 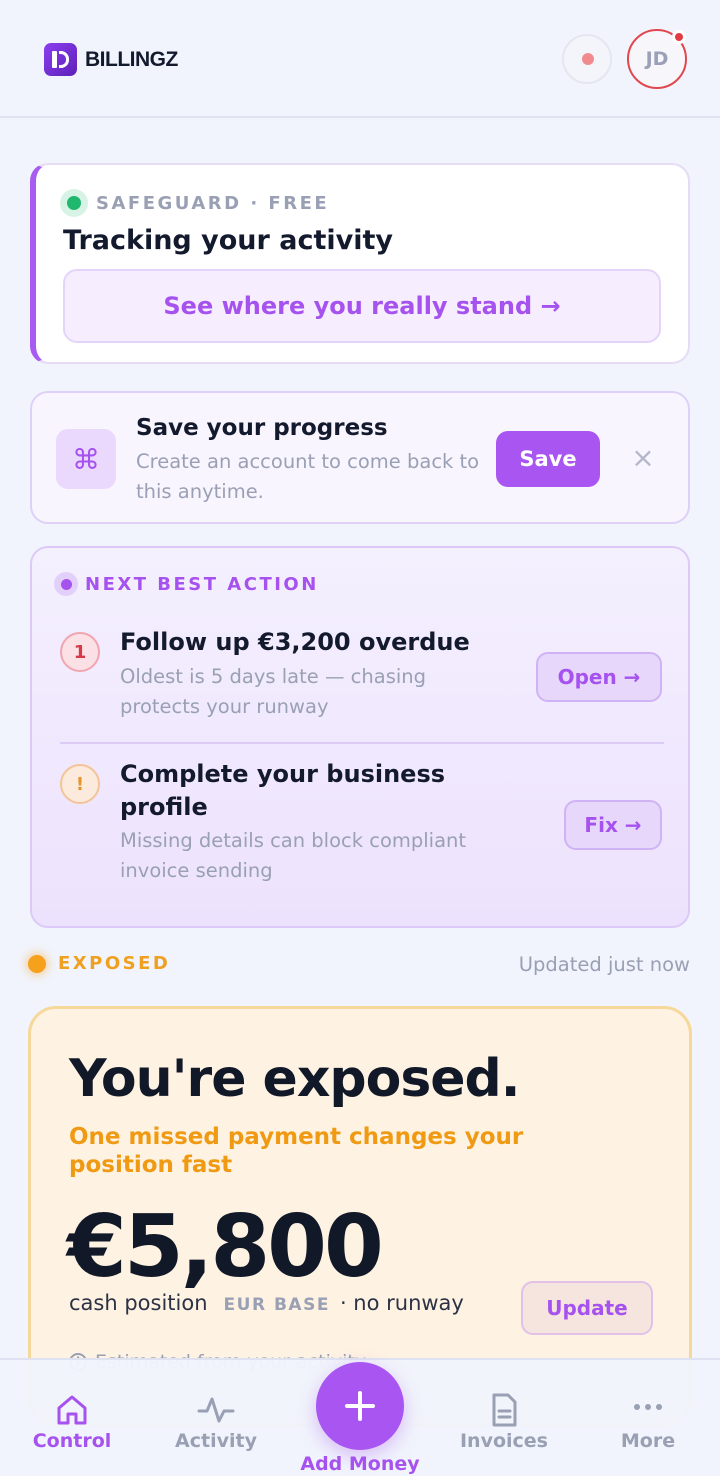 What do you see at coordinates (295, 1079) in the screenshot?
I see `position-title: You're exposed.` at bounding box center [295, 1079].